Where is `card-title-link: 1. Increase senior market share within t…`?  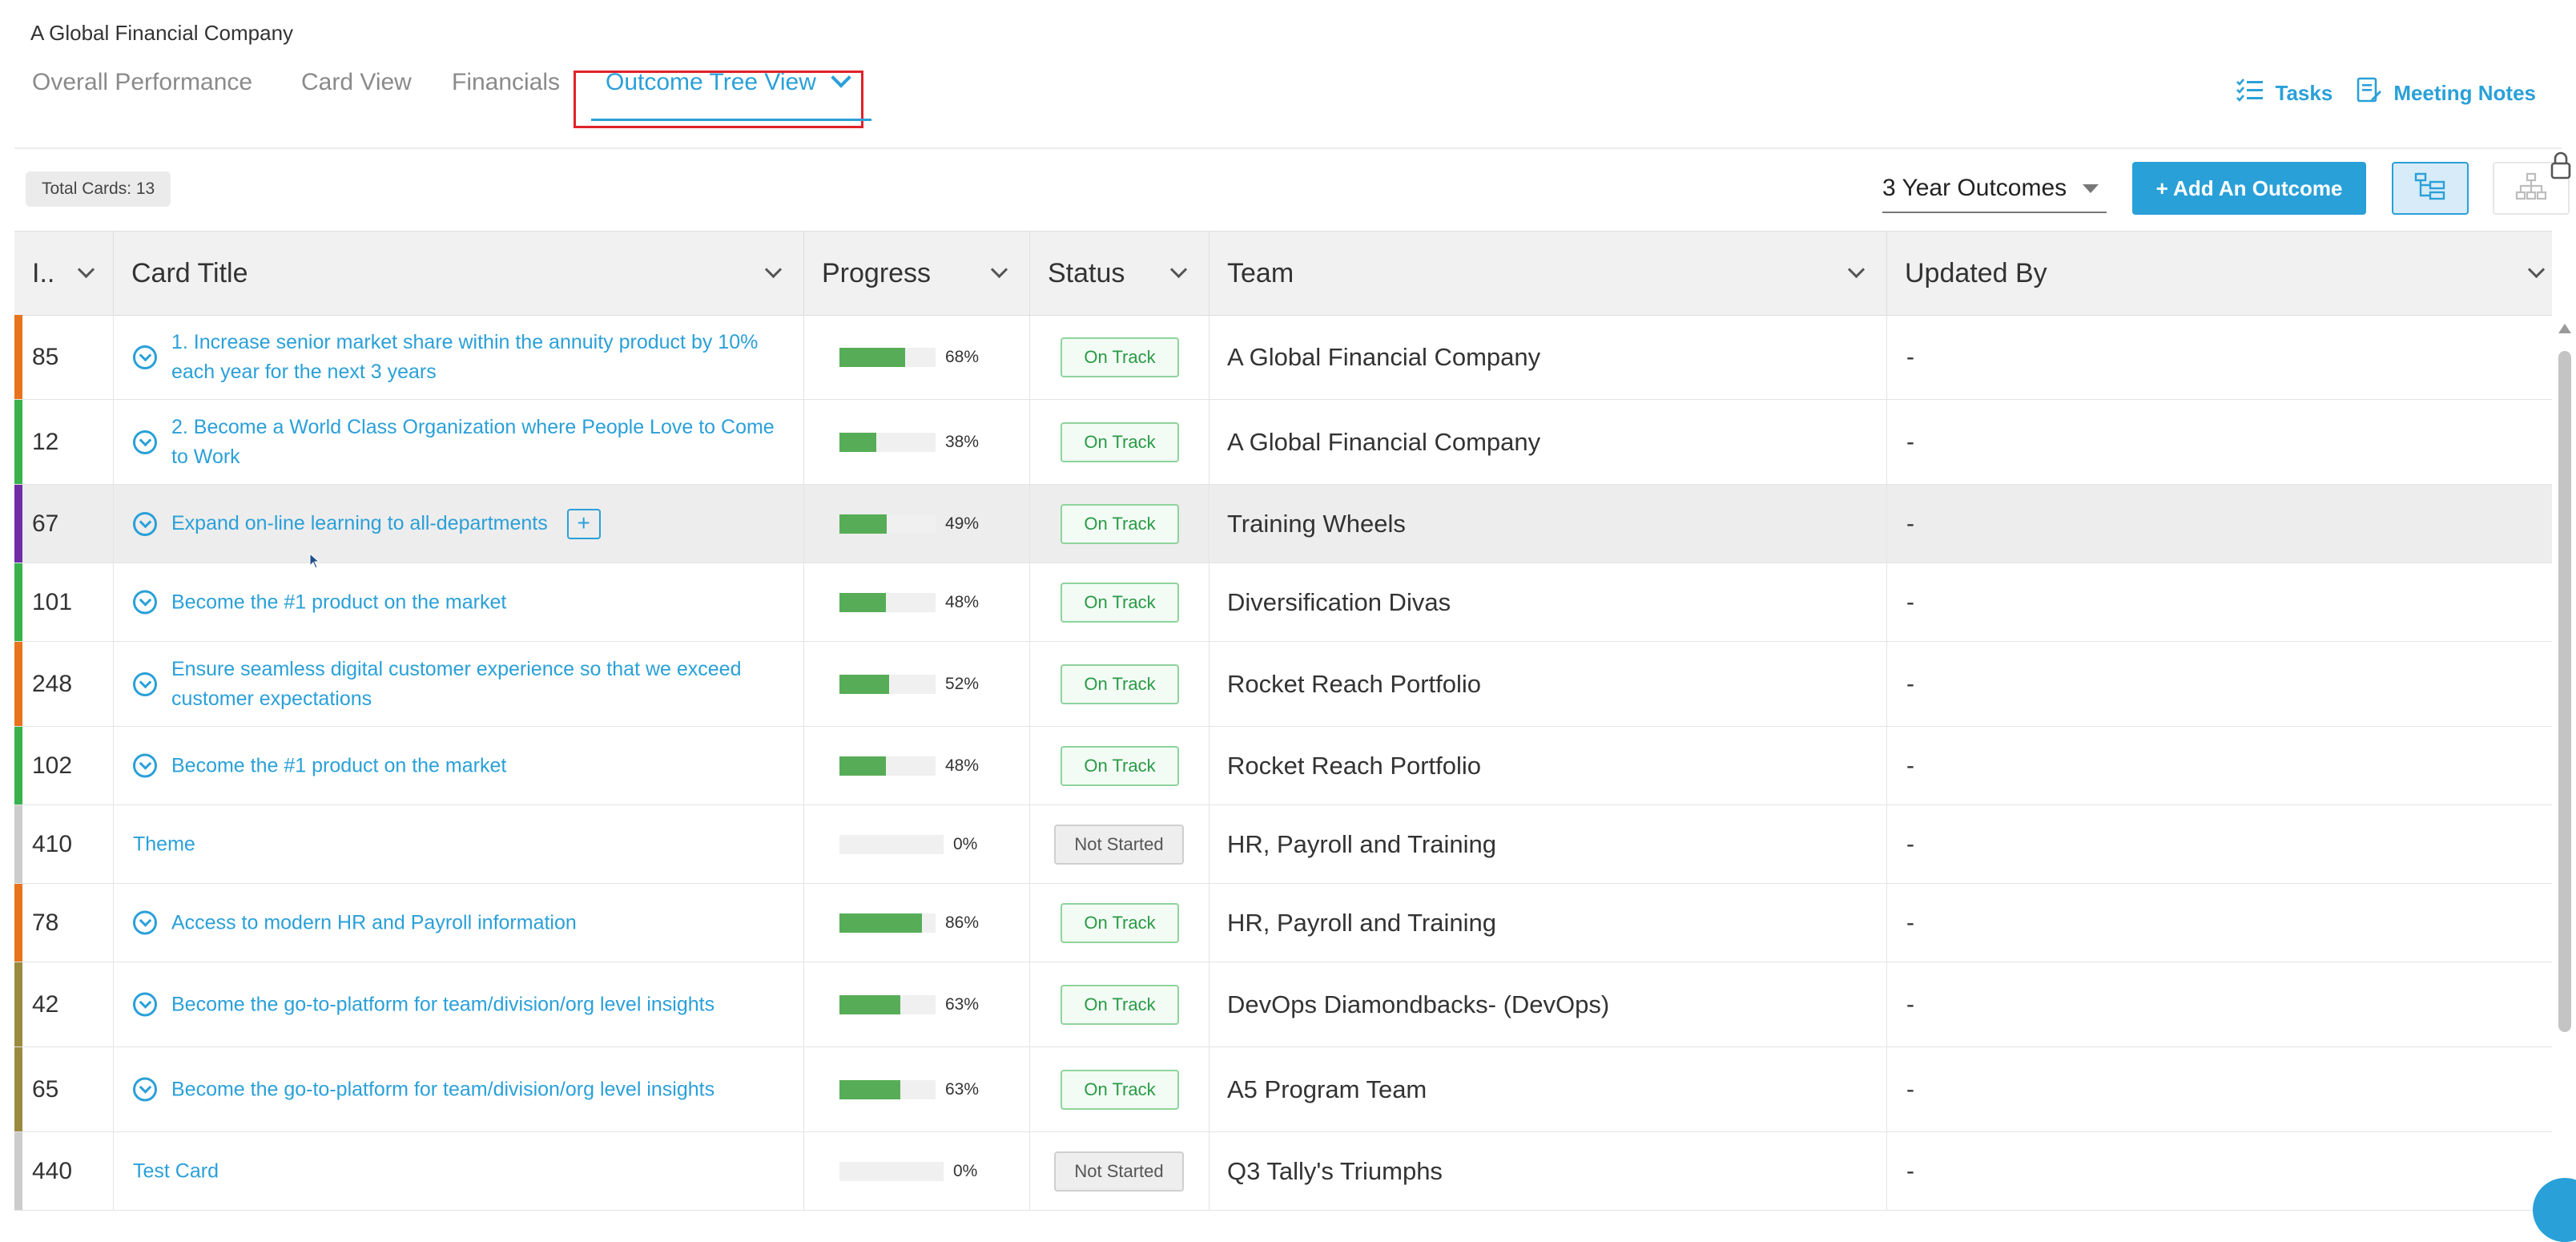
card-title-link: 1. Increase senior market share within t… is located at coordinates (479, 357).